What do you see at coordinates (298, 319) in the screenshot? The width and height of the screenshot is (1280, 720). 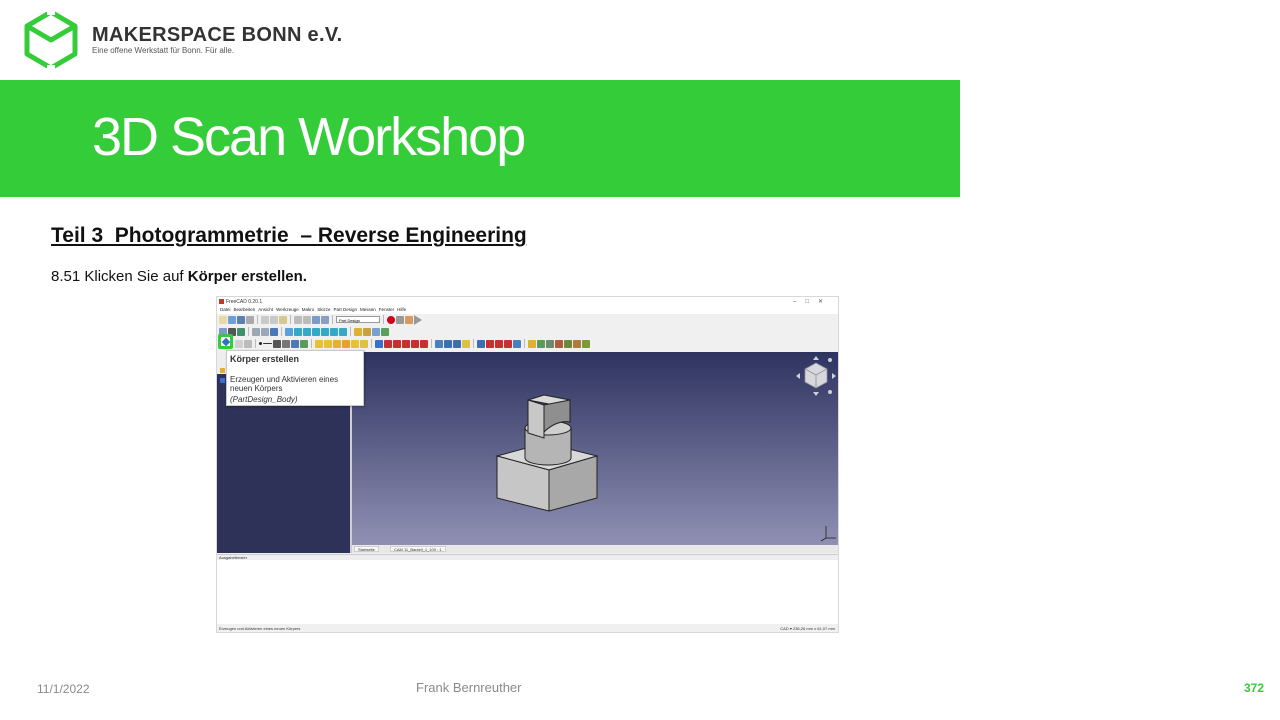 I see `undo-icon` at bounding box center [298, 319].